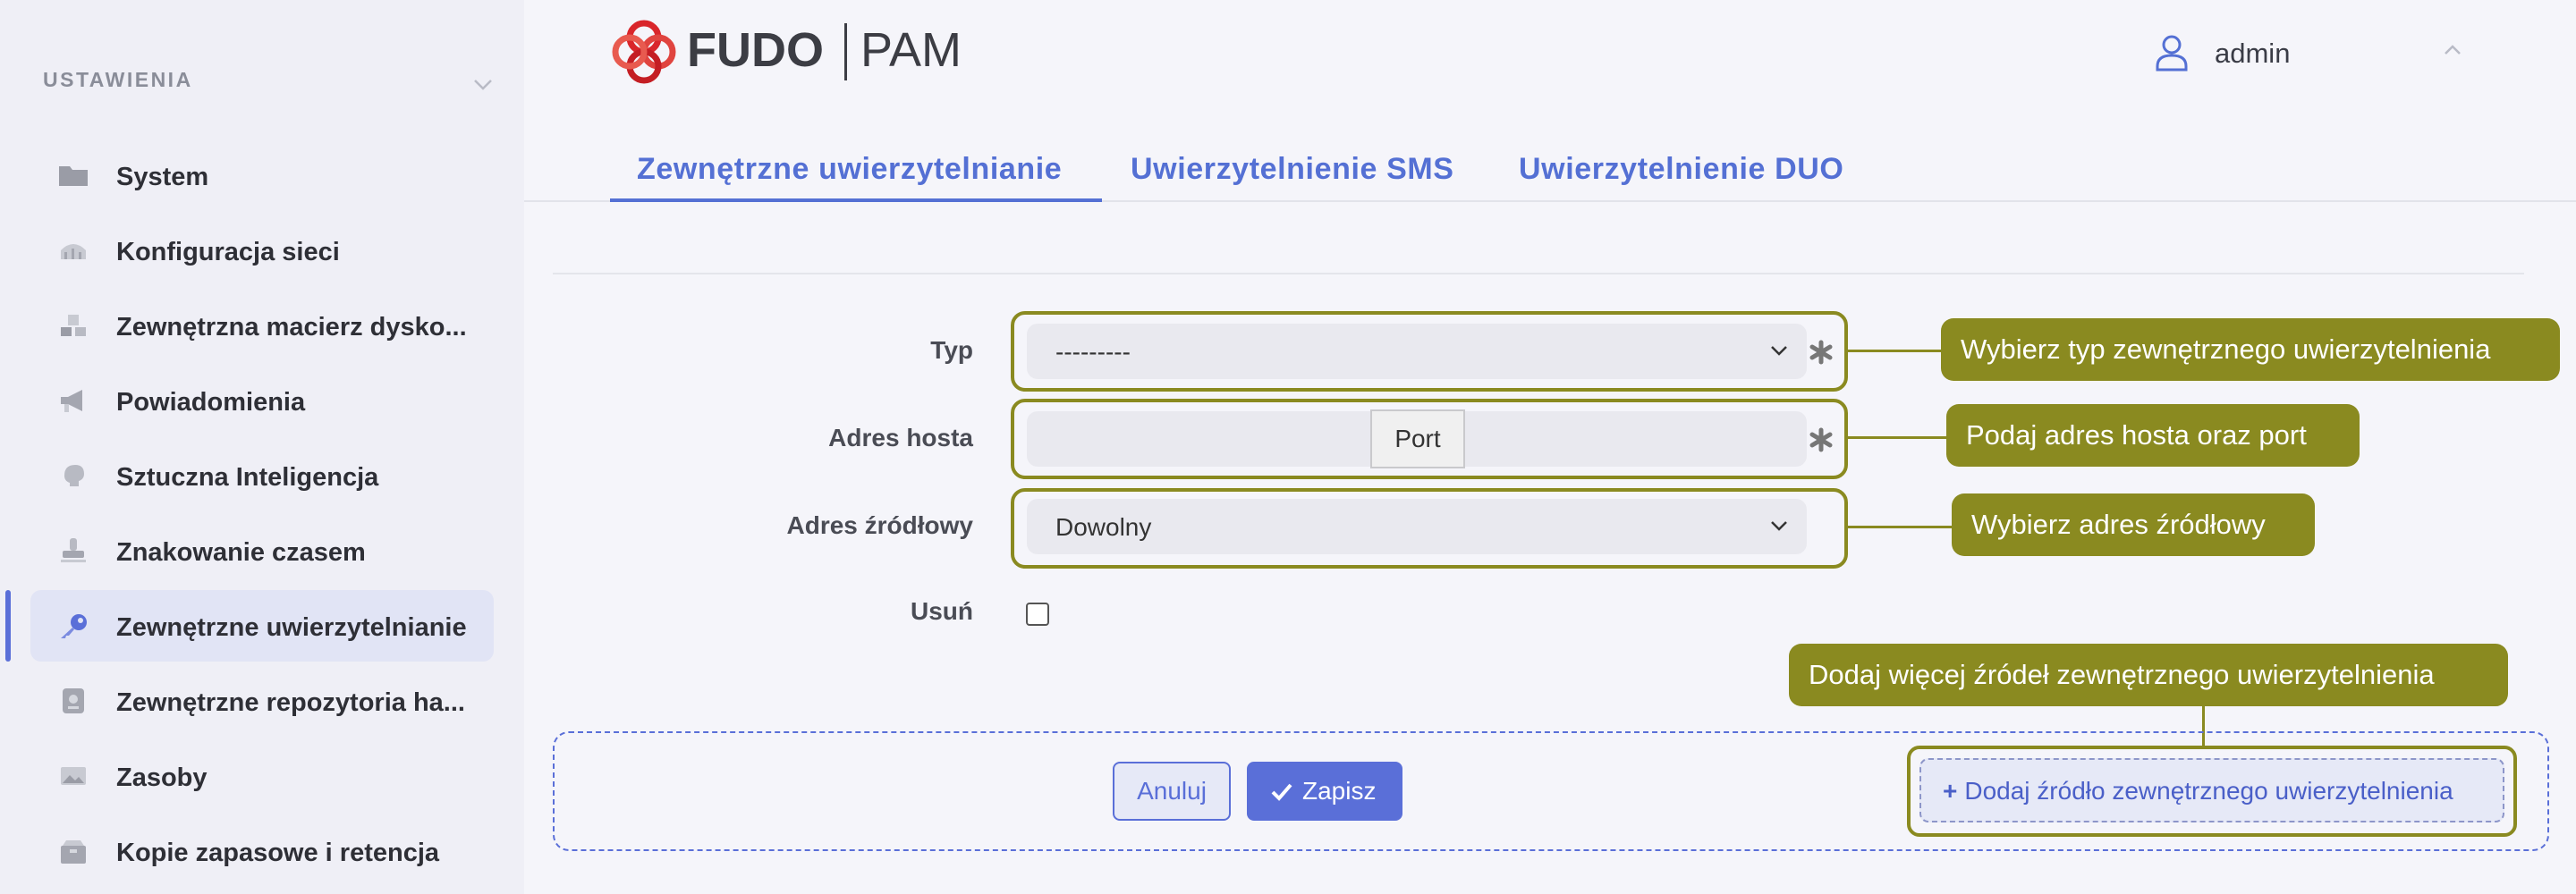  What do you see at coordinates (900, 438) in the screenshot?
I see `host-label: Adres hosta` at bounding box center [900, 438].